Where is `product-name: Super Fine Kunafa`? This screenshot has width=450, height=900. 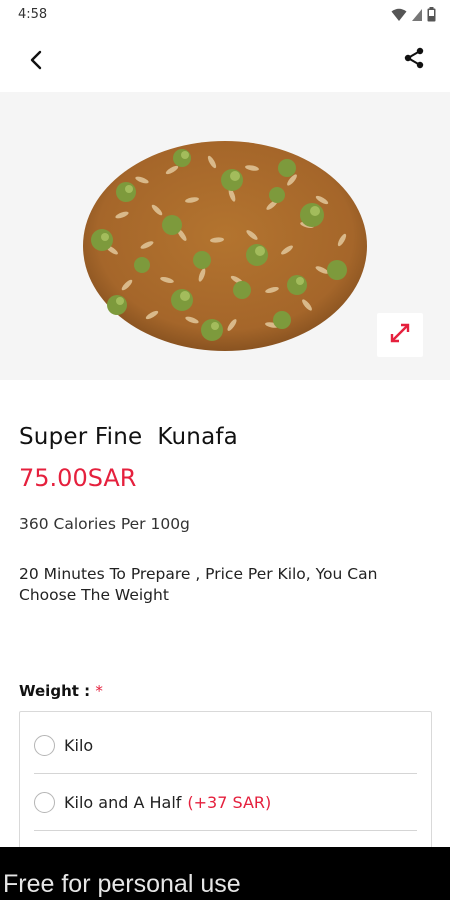
product-name: Super Fine Kunafa is located at coordinates (128, 437).